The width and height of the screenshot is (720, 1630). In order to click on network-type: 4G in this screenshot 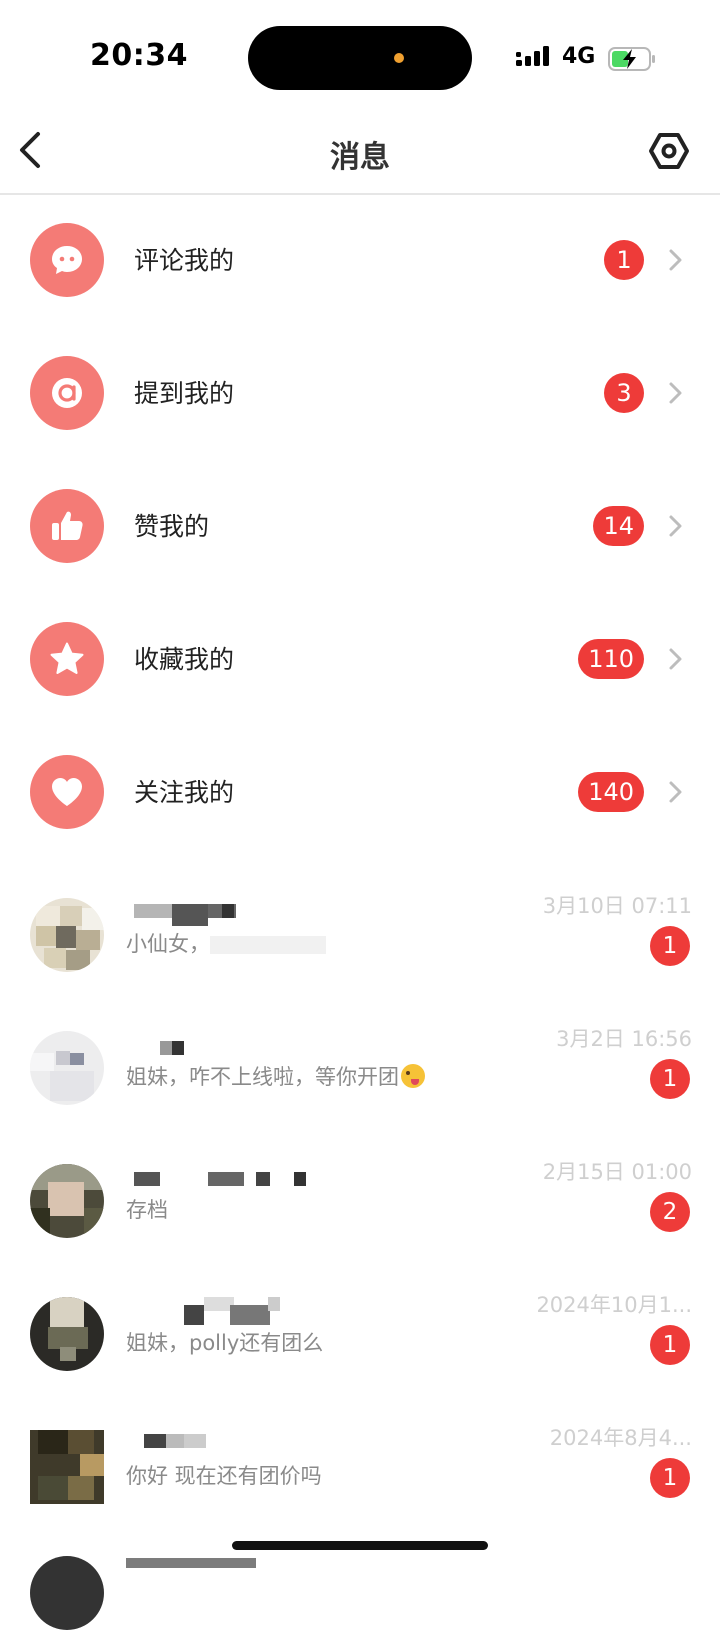, I will do `click(579, 56)`.